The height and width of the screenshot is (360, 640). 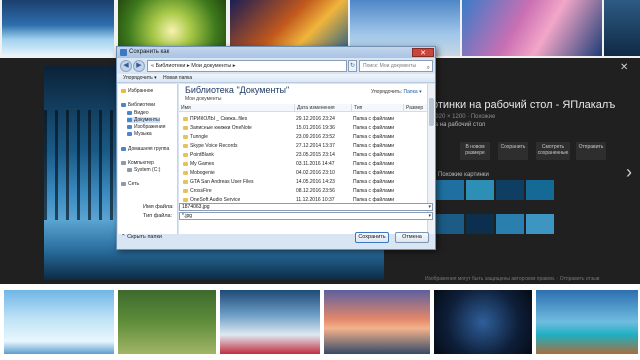 I want to click on search-input: Поиск: Мои документы ⌕, so click(x=396, y=66).